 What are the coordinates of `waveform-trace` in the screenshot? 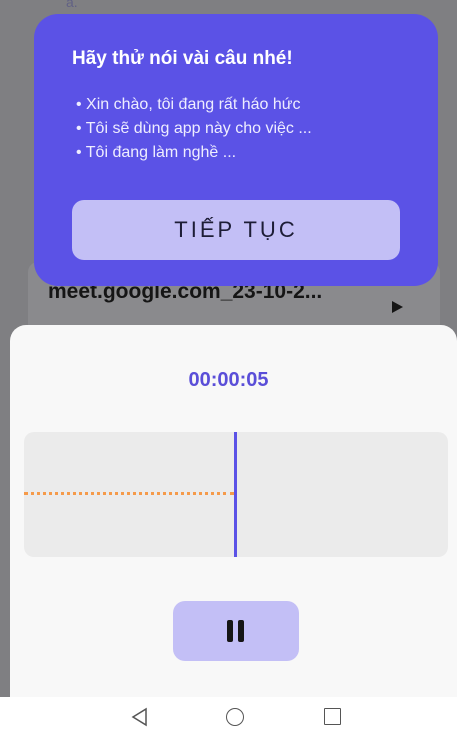 It's located at (129, 493).